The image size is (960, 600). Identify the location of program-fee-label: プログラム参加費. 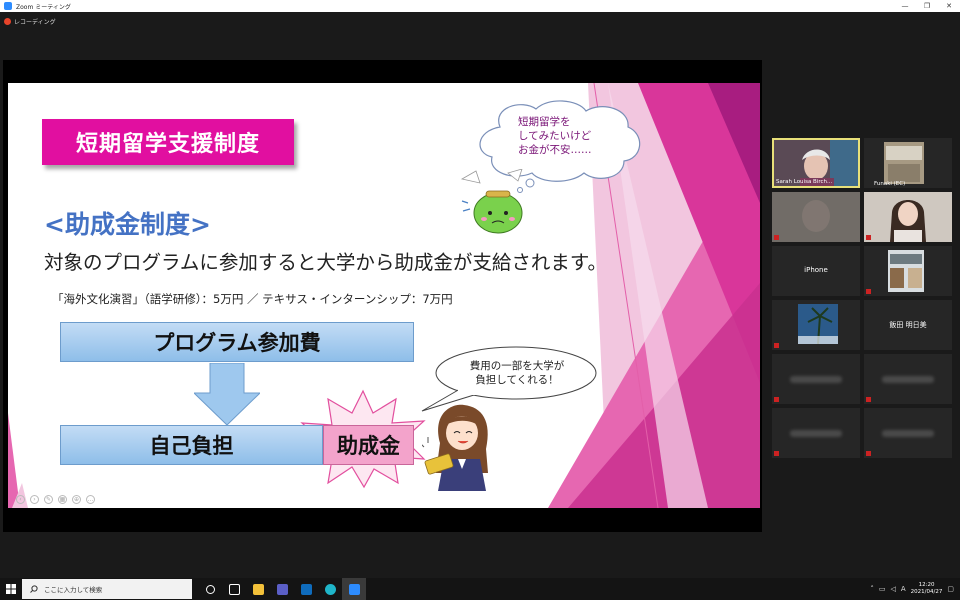
(237, 343).